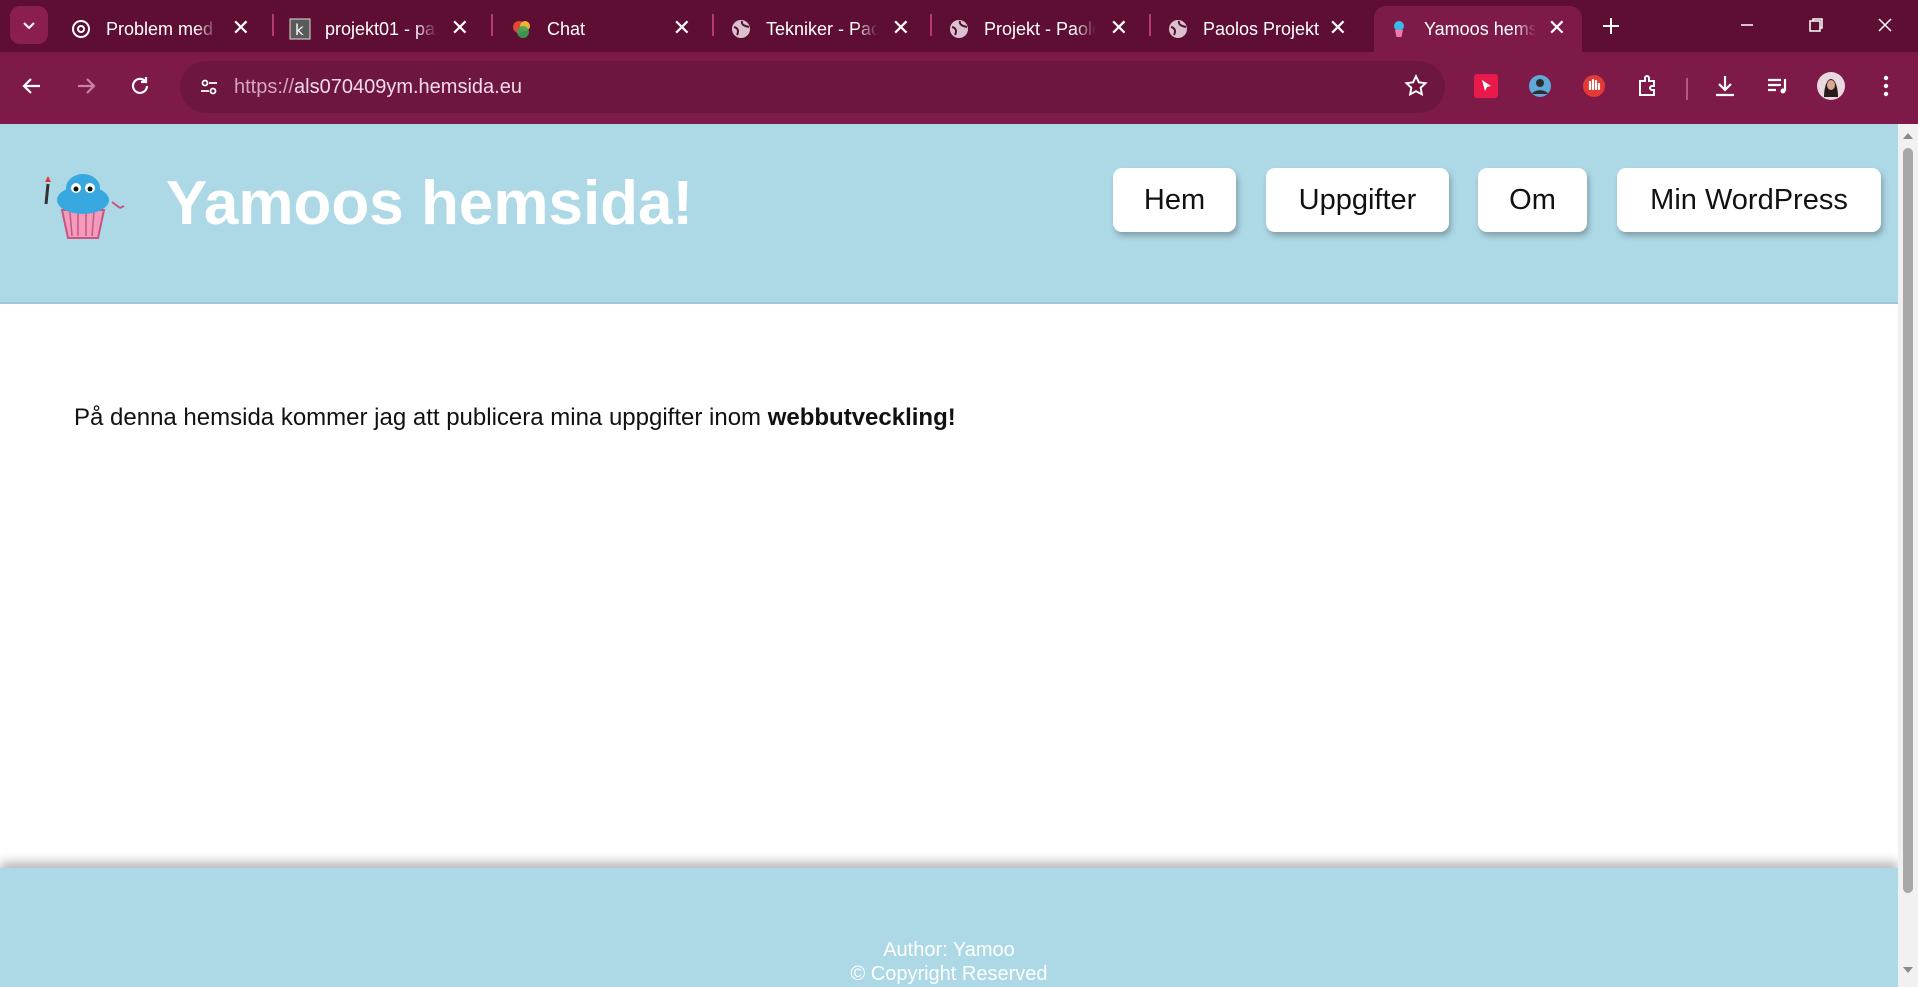 The image size is (1918, 987). What do you see at coordinates (408, 87) in the screenshot?
I see `url-host: als070409ym.hemsida.eu` at bounding box center [408, 87].